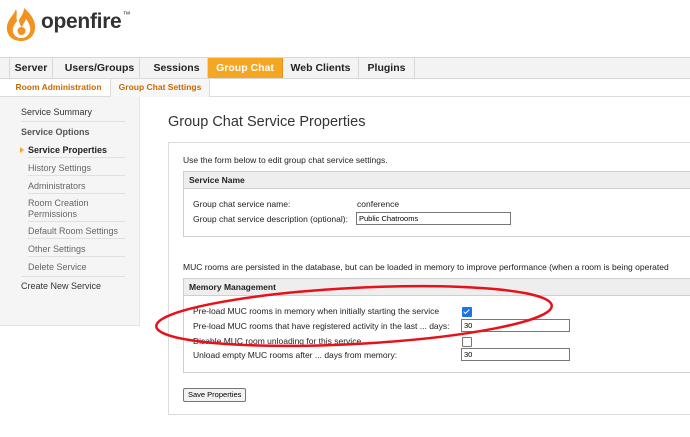 The height and width of the screenshot is (437, 690). Describe the element at coordinates (345, 28) in the screenshot. I see `header: openfire™` at that location.